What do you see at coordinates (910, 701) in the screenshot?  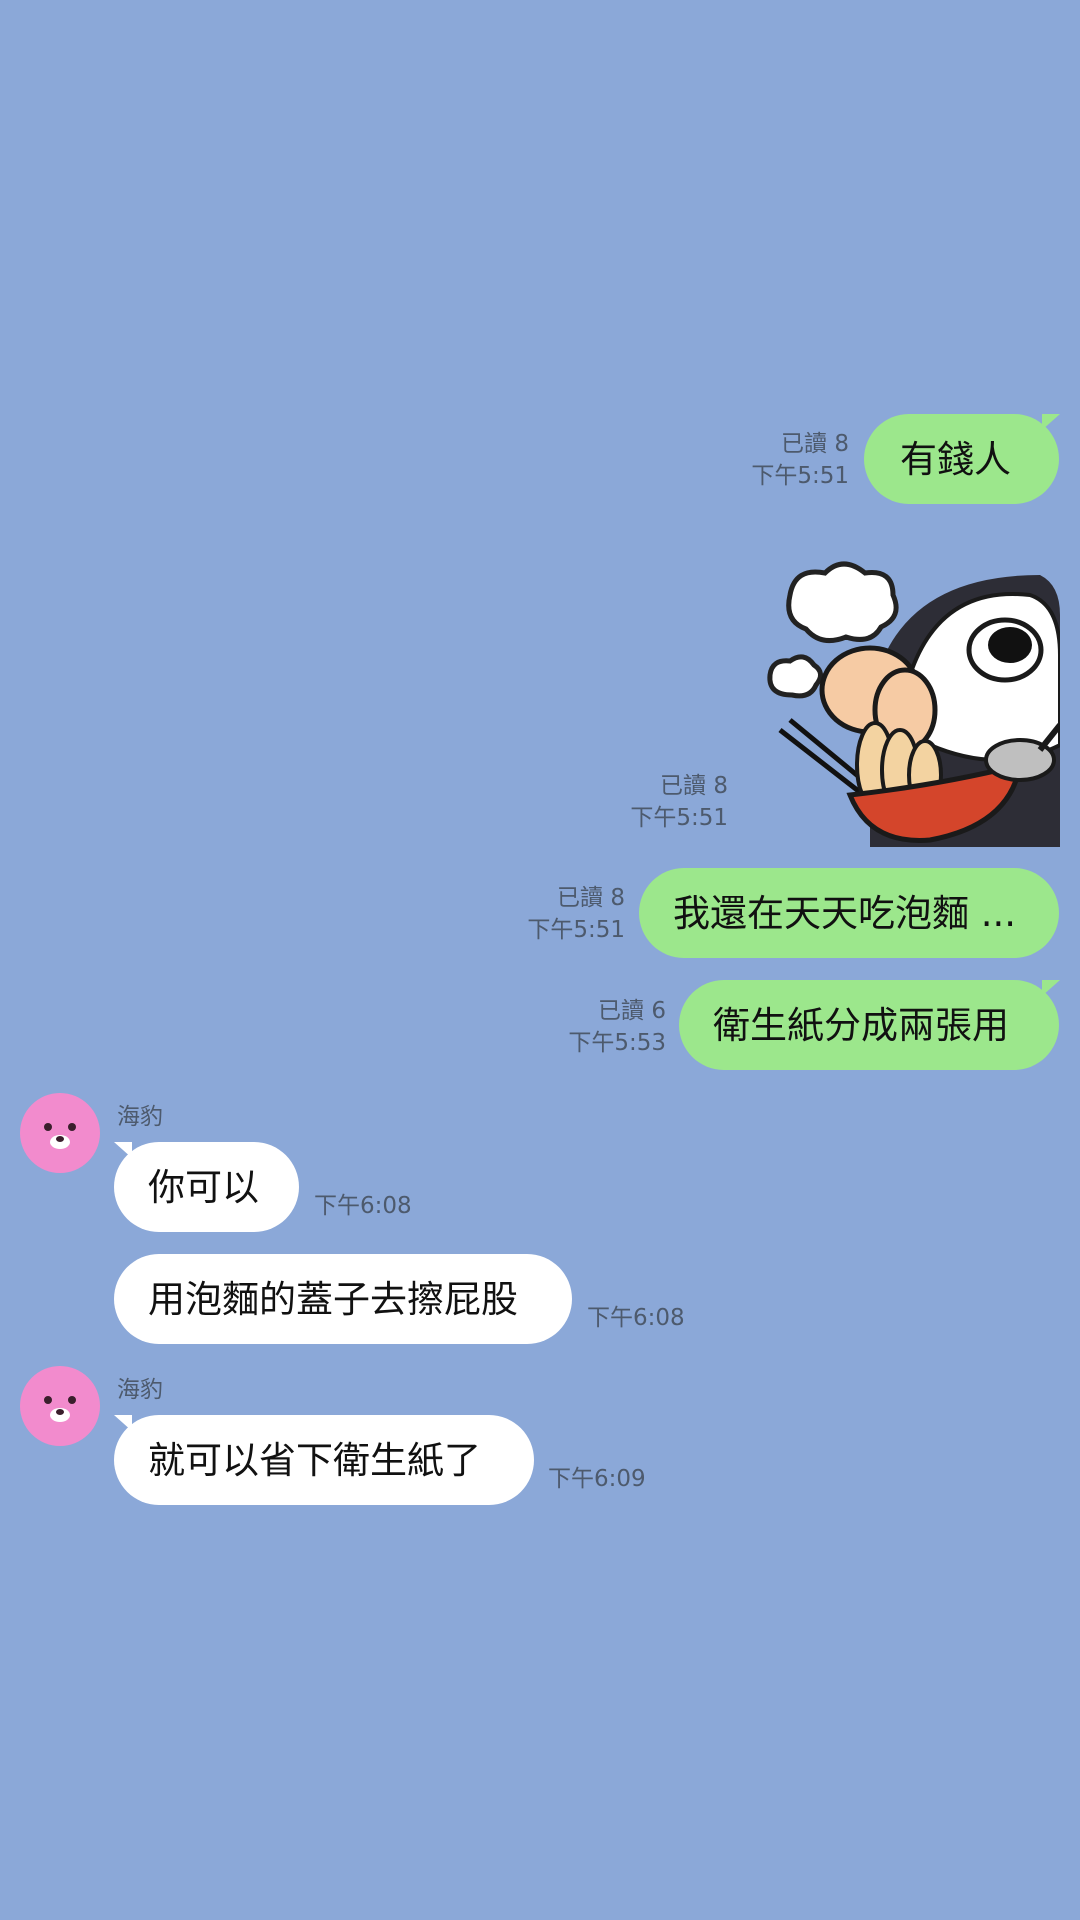 I see `penguin-eating-noodles-sticker` at bounding box center [910, 701].